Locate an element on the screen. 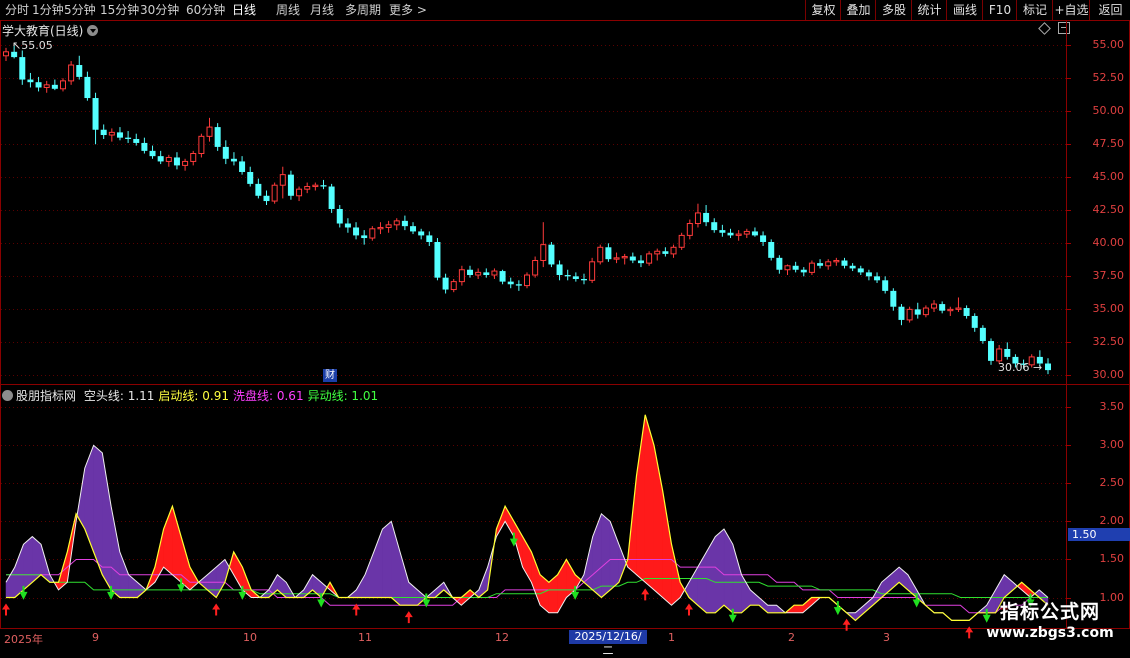 The image size is (1130, 658). period-tab-4: 30分钟 is located at coordinates (159, 10).